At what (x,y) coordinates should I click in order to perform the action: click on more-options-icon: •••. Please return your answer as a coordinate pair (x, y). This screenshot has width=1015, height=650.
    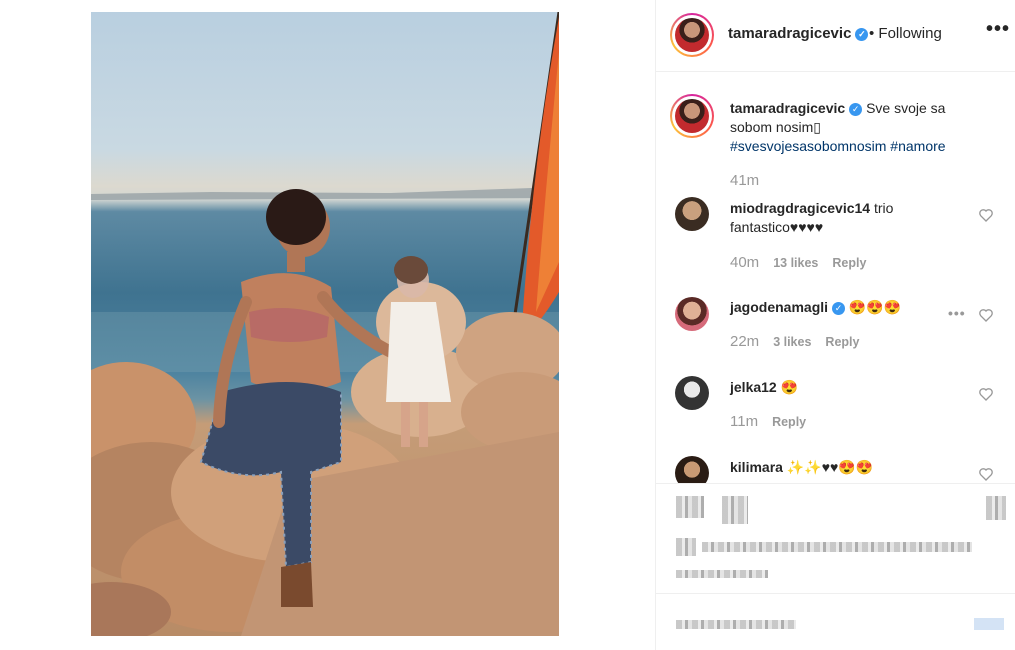
    Looking at the image, I should click on (998, 29).